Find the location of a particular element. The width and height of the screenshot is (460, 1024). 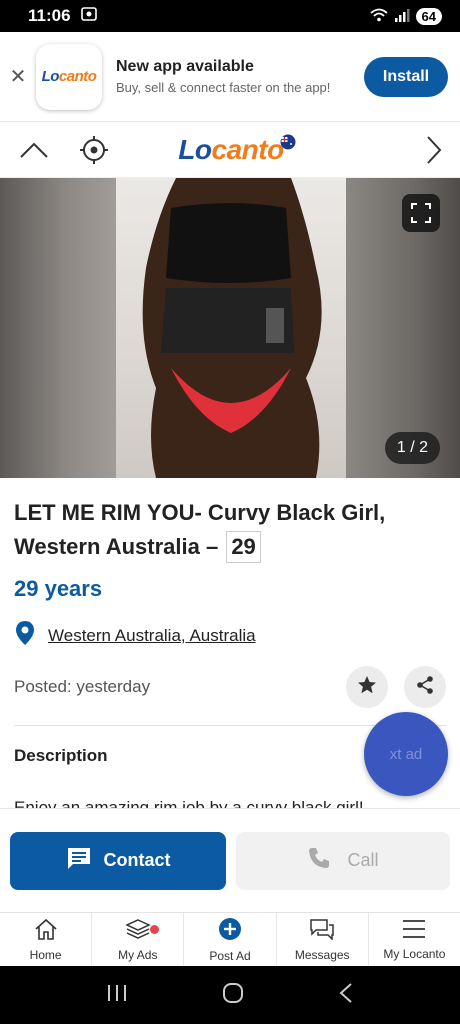

location-row: Western Australia, Australia is located at coordinates (230, 635).